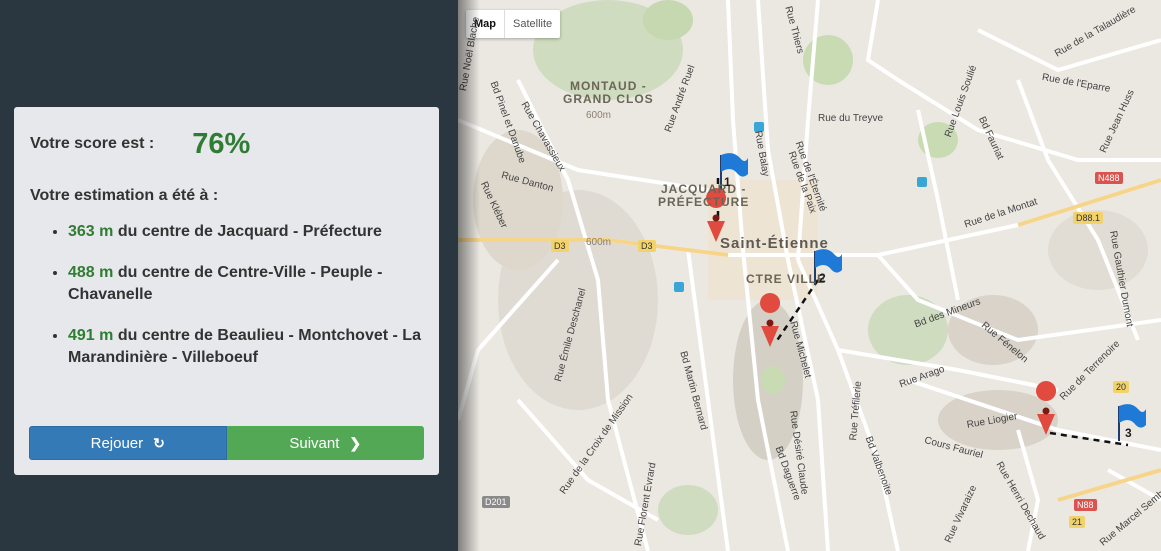  I want to click on action-buttons: Rejouer ↻ Suivant ❯, so click(226, 443).